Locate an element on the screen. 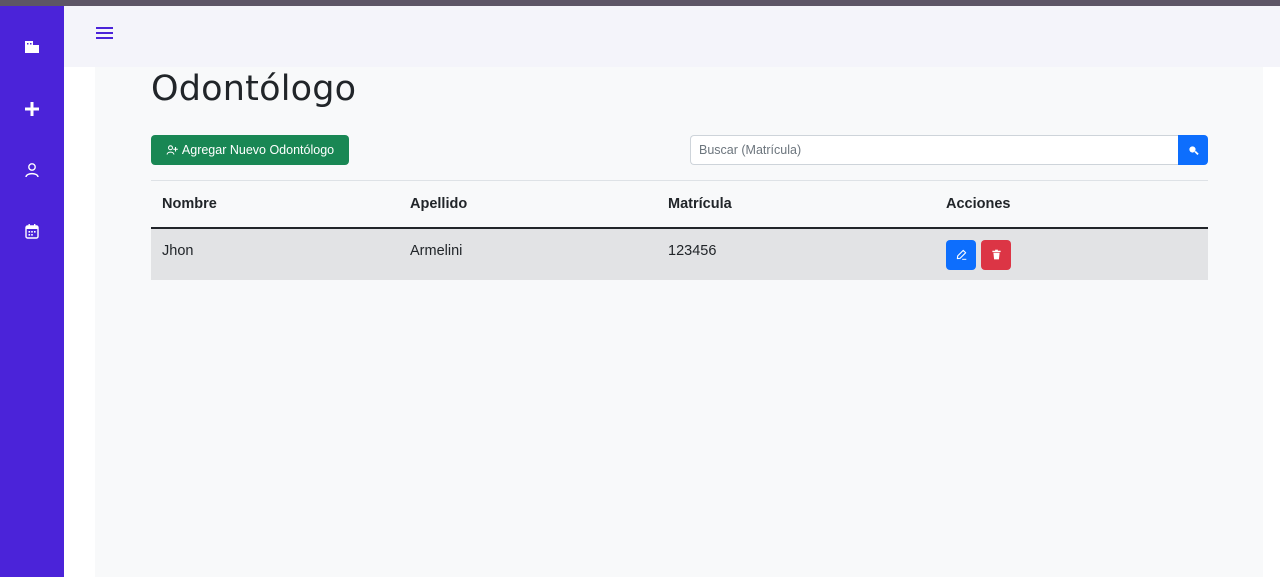 This screenshot has height=577, width=1280. hamburger-icon is located at coordinates (105, 33).